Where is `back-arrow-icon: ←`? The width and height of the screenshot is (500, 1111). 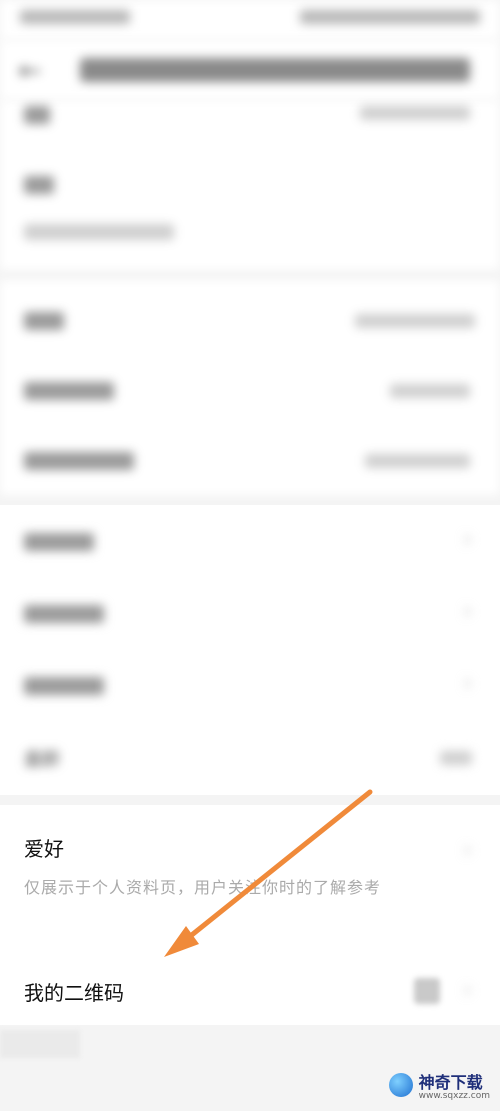 back-arrow-icon: ← is located at coordinates (29, 70).